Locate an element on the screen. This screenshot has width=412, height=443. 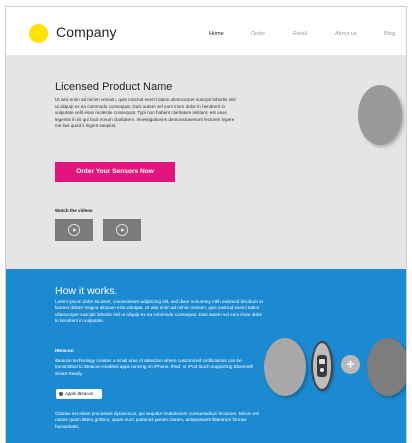
sensor-cover-image is located at coordinates (285, 367).